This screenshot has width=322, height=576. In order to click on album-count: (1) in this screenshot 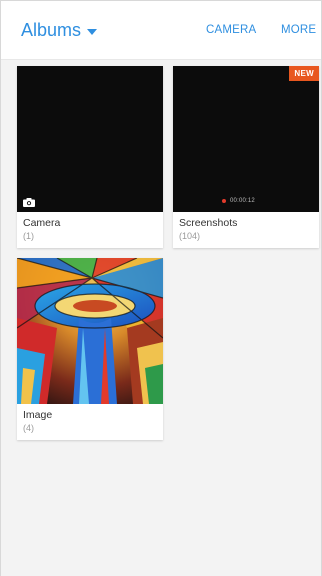, I will do `click(28, 236)`.